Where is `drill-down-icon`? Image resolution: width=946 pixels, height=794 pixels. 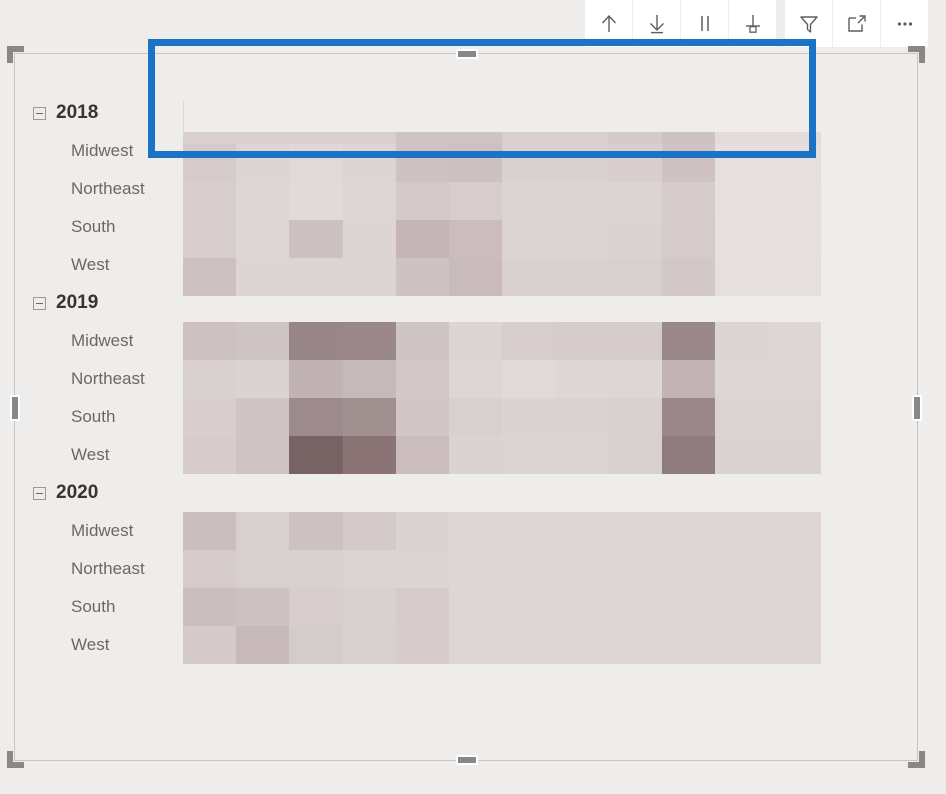 drill-down-icon is located at coordinates (656, 23).